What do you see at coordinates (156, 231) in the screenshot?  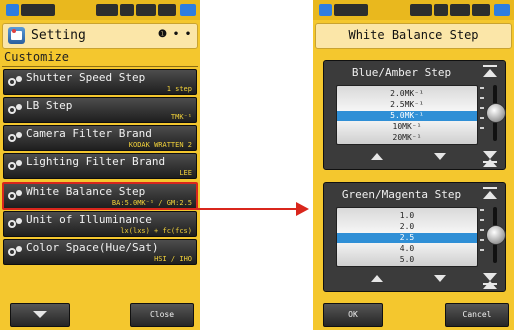 I see `menu-item-value: lx(lxs) + fc(fcs)` at bounding box center [156, 231].